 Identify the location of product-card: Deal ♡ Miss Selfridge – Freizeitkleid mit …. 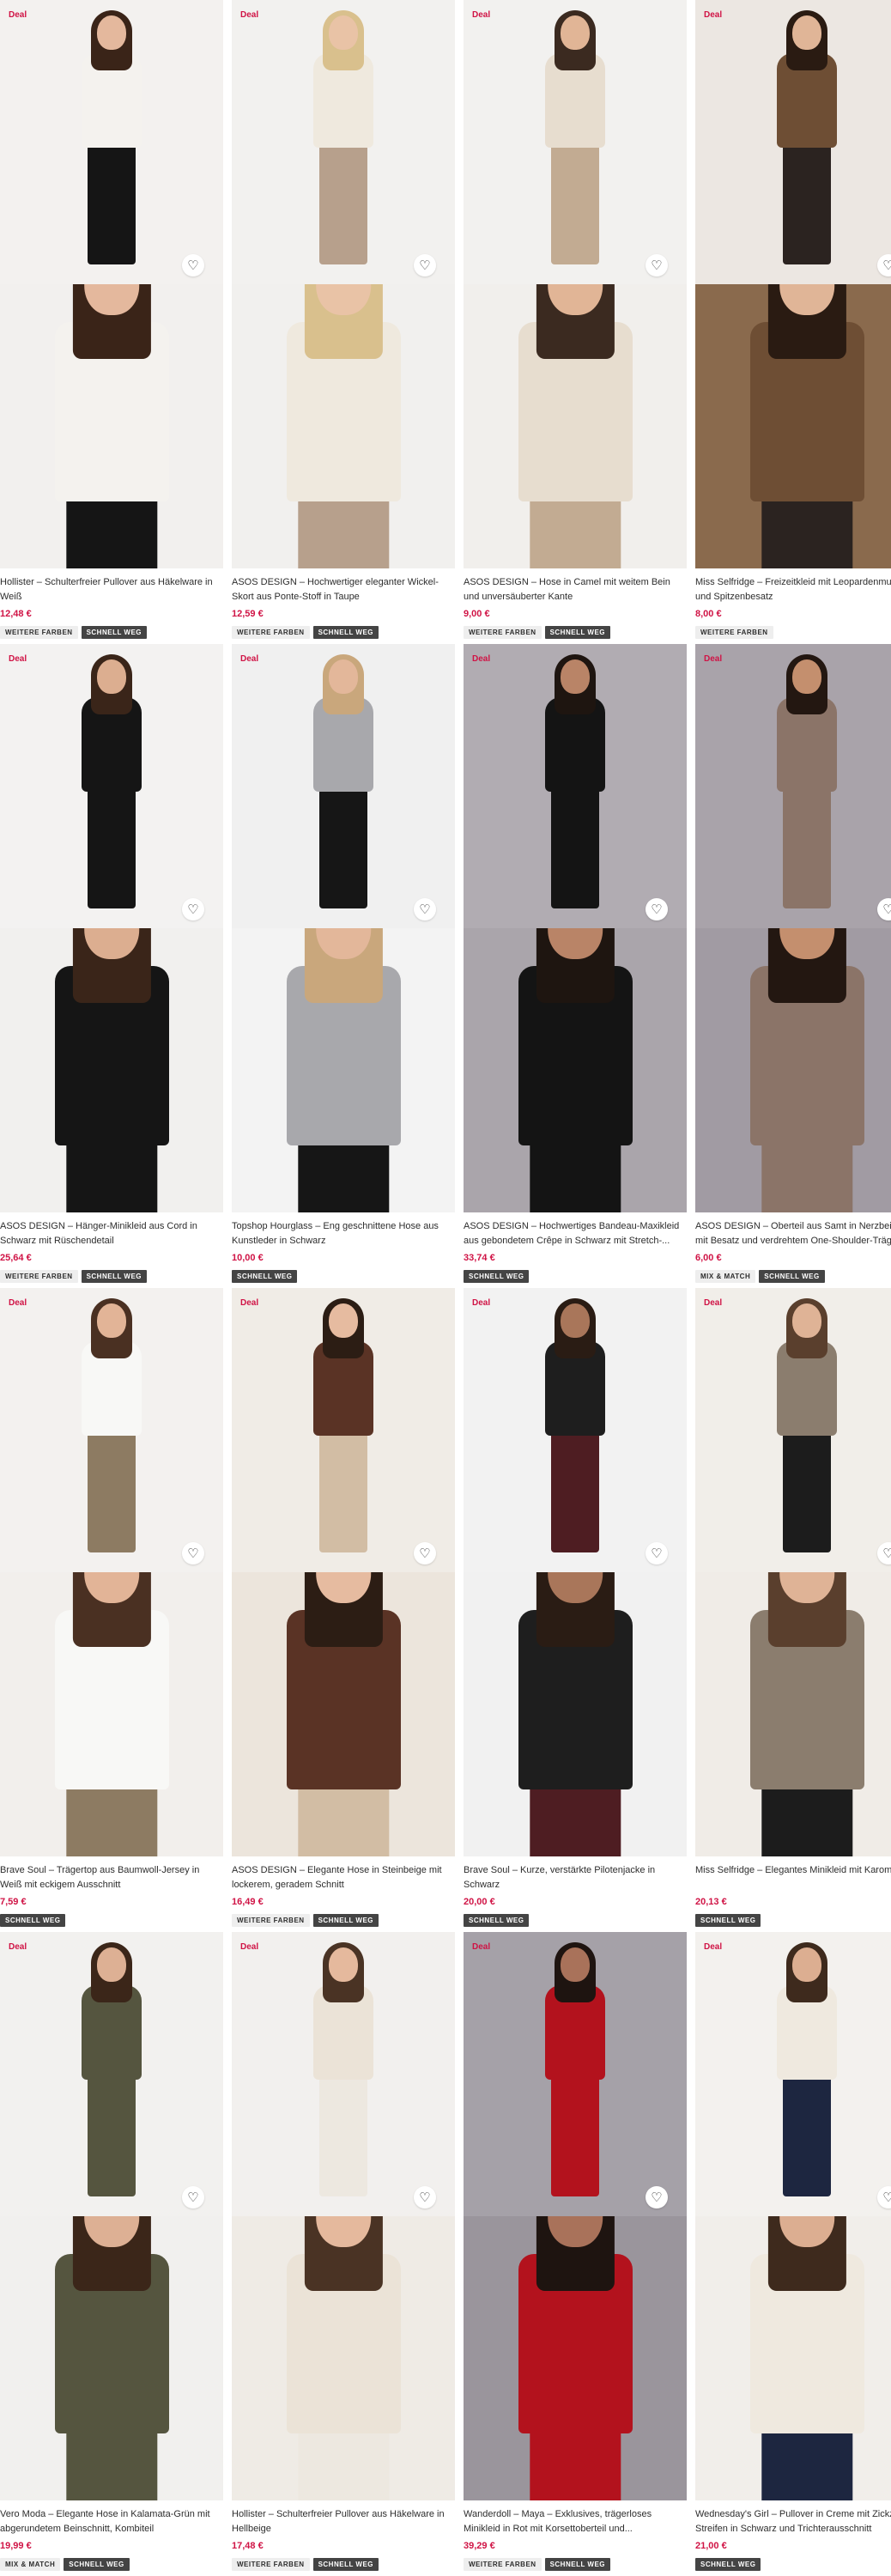
(793, 322).